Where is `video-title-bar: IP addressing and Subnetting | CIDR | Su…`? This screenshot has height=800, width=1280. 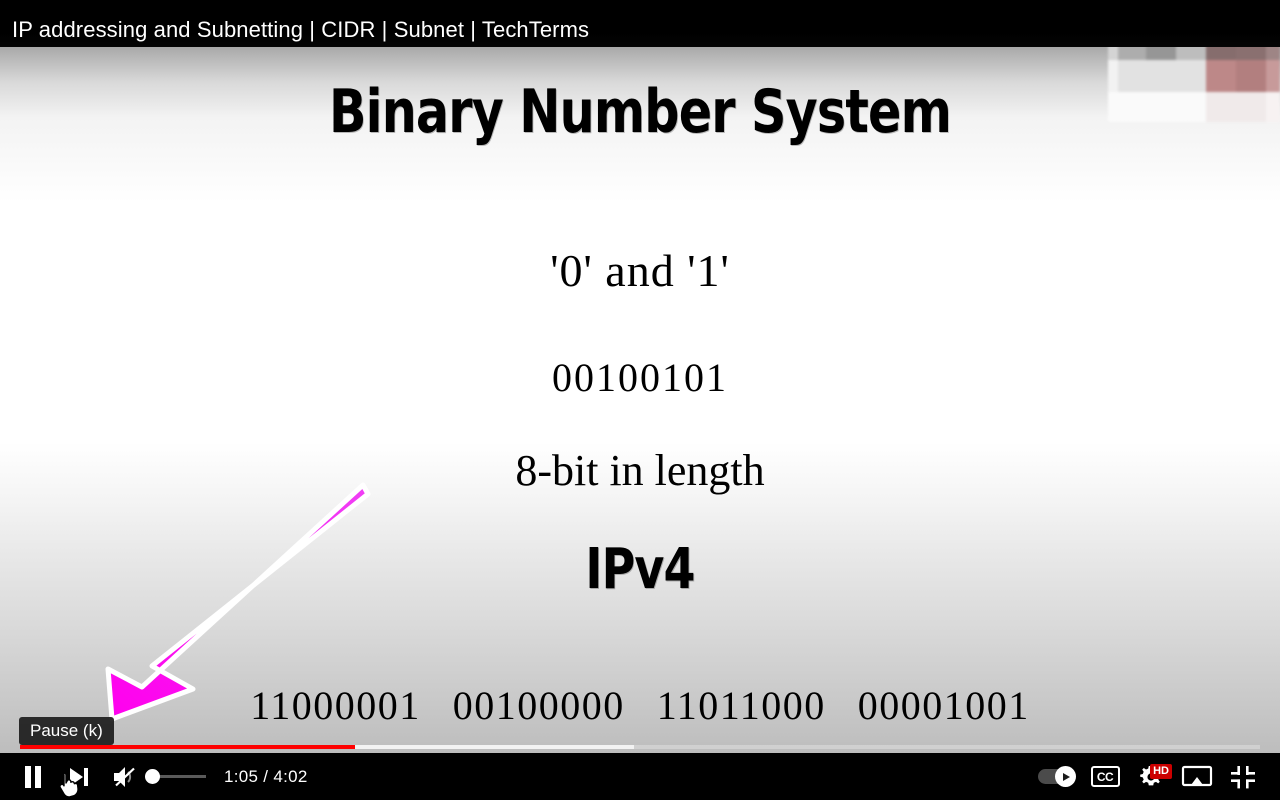 video-title-bar: IP addressing and Subnetting | CIDR | Su… is located at coordinates (640, 23).